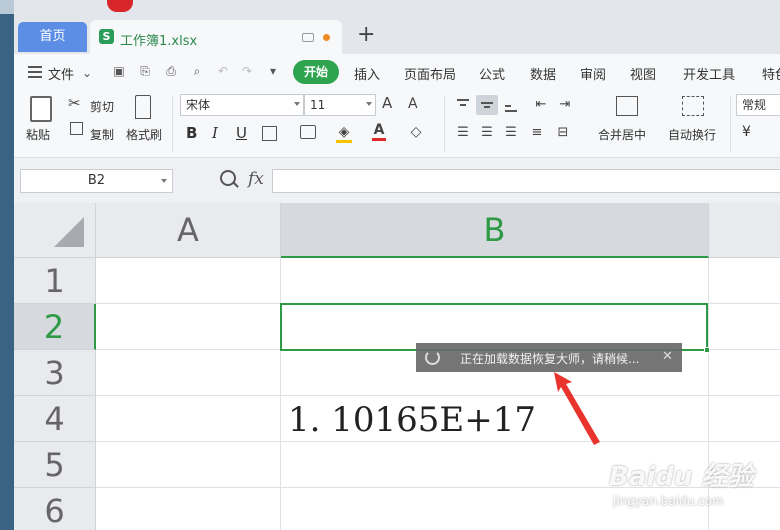  Describe the element at coordinates (87, 73) in the screenshot. I see `chevron-down-icon: ⌄` at that location.